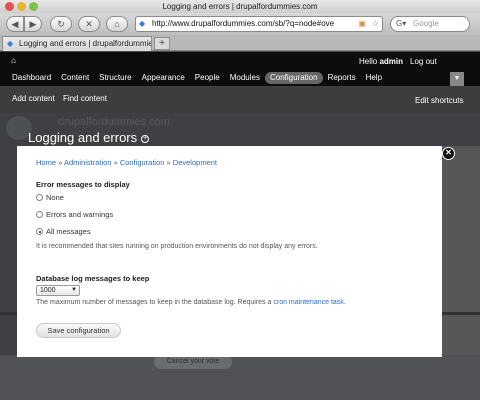  I want to click on search-field: G▾ Google, so click(430, 24).